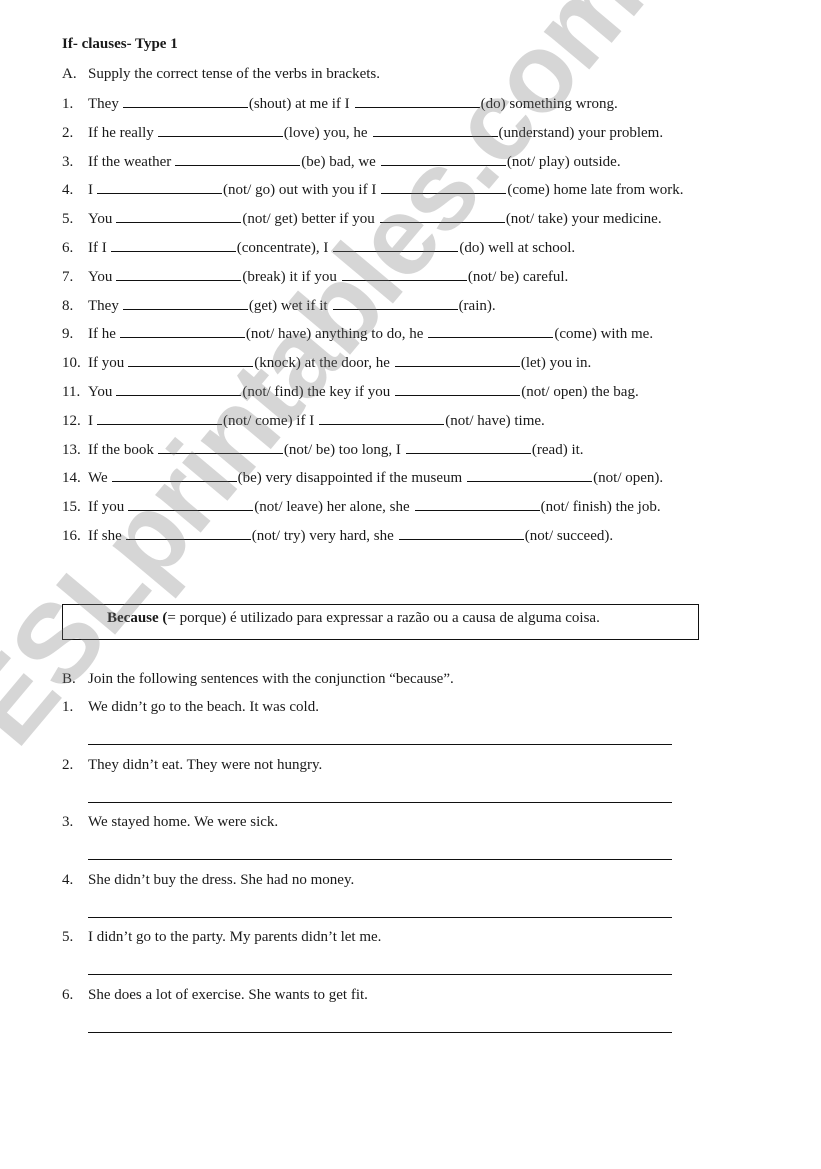 The width and height of the screenshot is (821, 1169). I want to click on item-text-start: If he really, so click(121, 132).